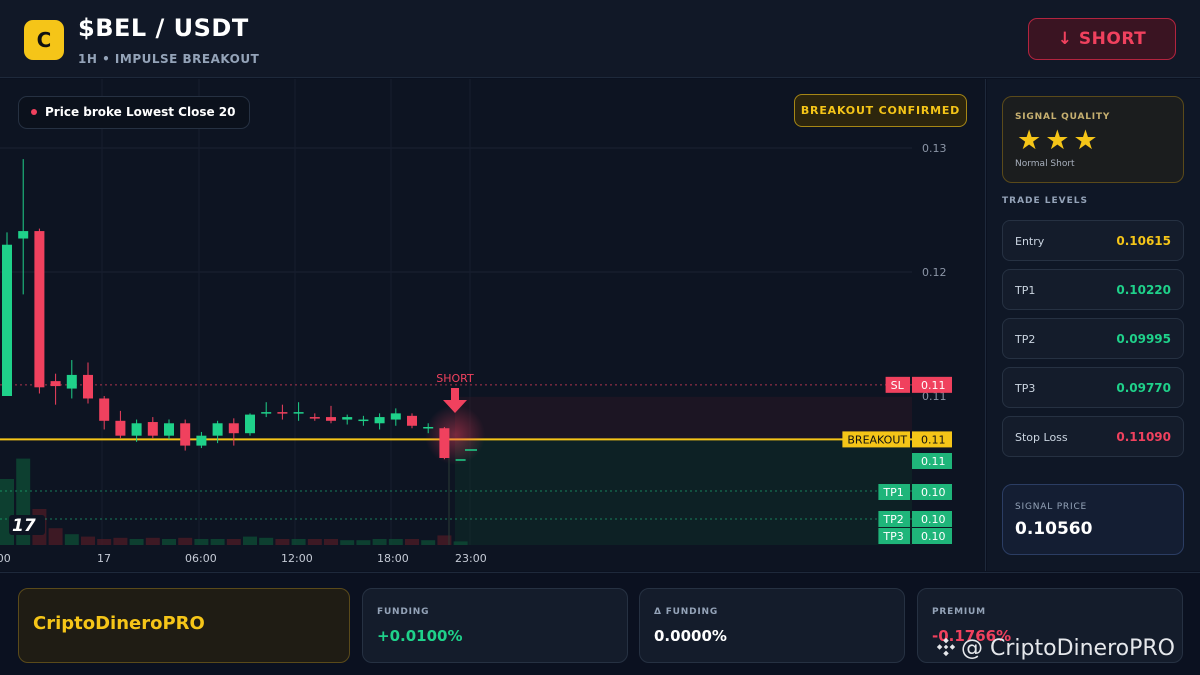  What do you see at coordinates (1143, 437) in the screenshot?
I see `level-value: 0.11090` at bounding box center [1143, 437].